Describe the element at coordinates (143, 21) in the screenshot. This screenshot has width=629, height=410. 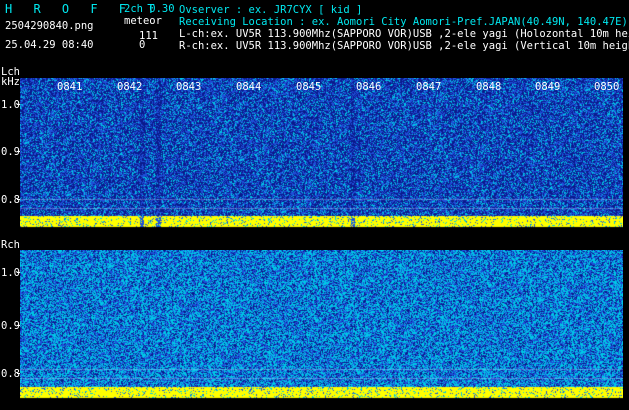
I see `type-label: meteor` at that location.